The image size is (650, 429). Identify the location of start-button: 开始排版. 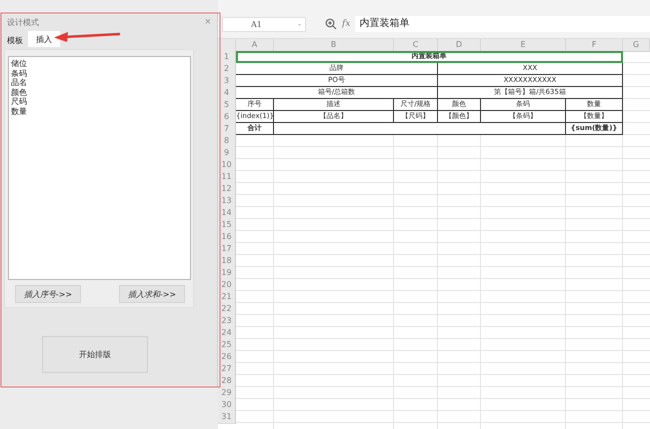
(95, 354).